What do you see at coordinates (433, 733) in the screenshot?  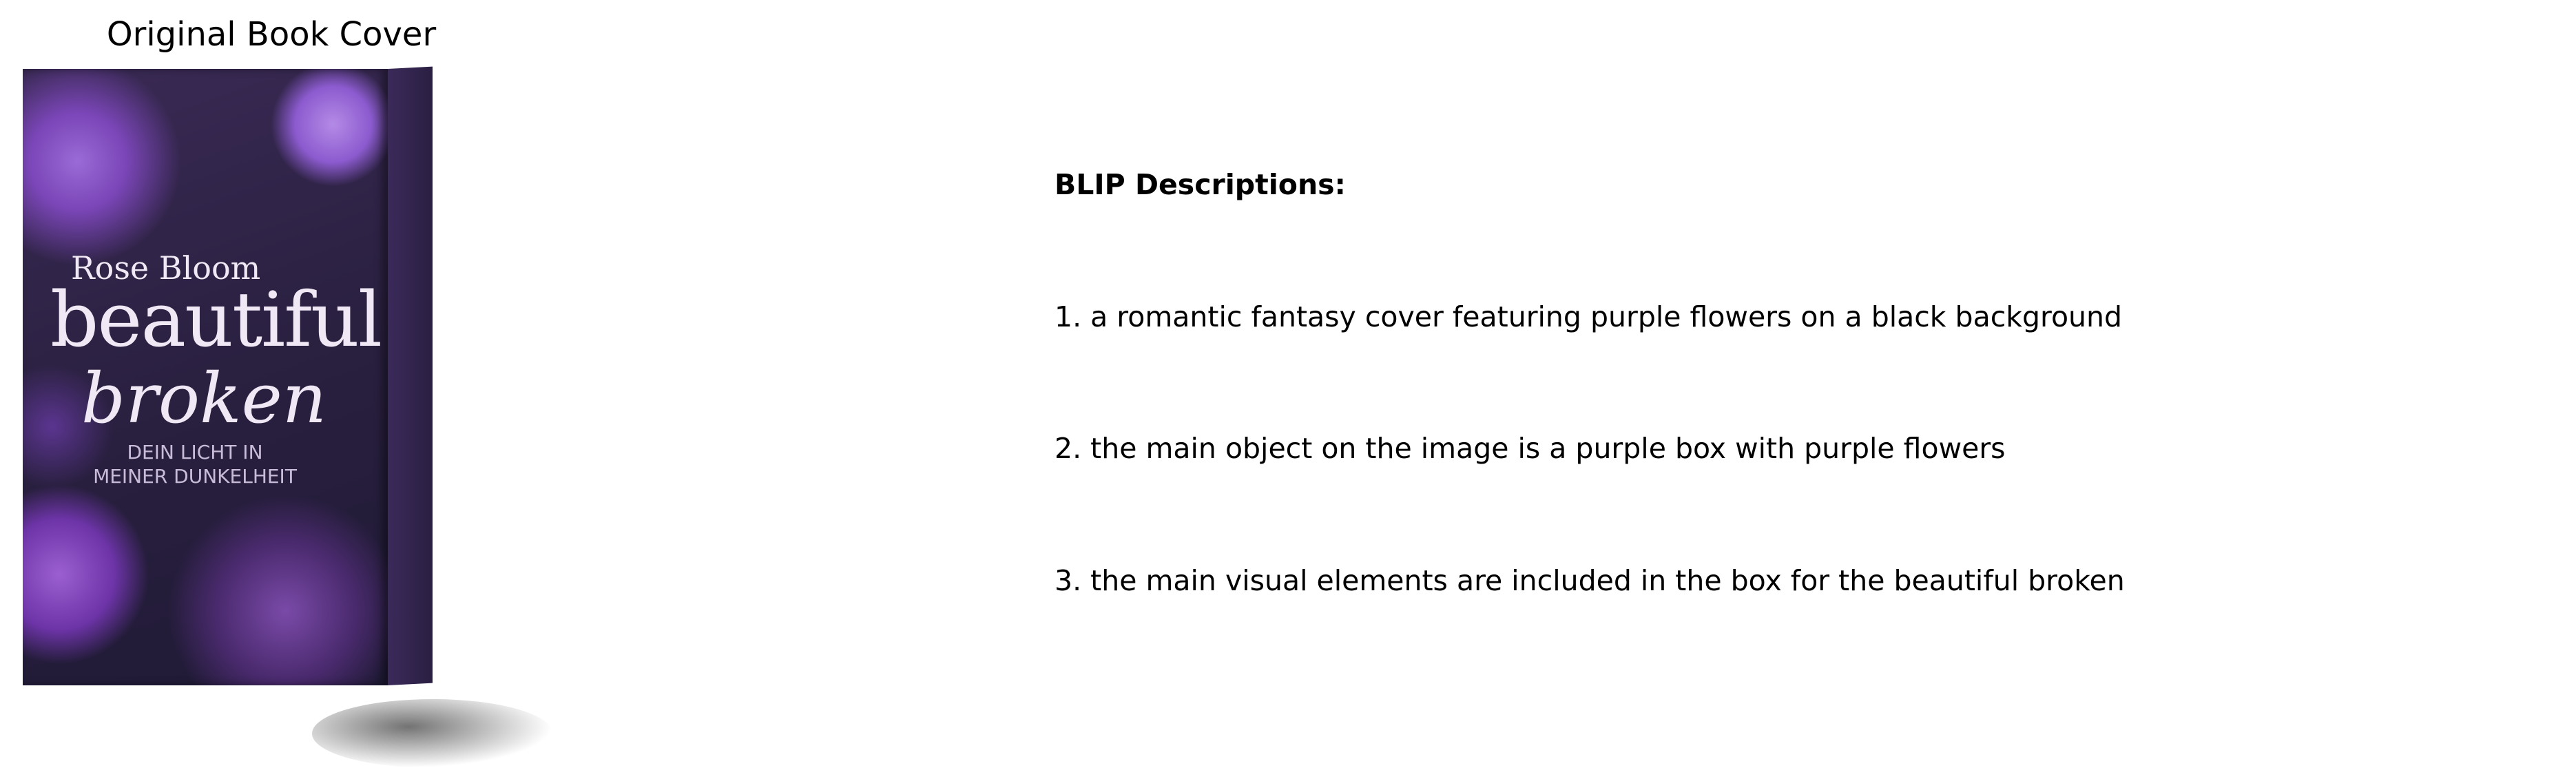 I see `book-shadow` at bounding box center [433, 733].